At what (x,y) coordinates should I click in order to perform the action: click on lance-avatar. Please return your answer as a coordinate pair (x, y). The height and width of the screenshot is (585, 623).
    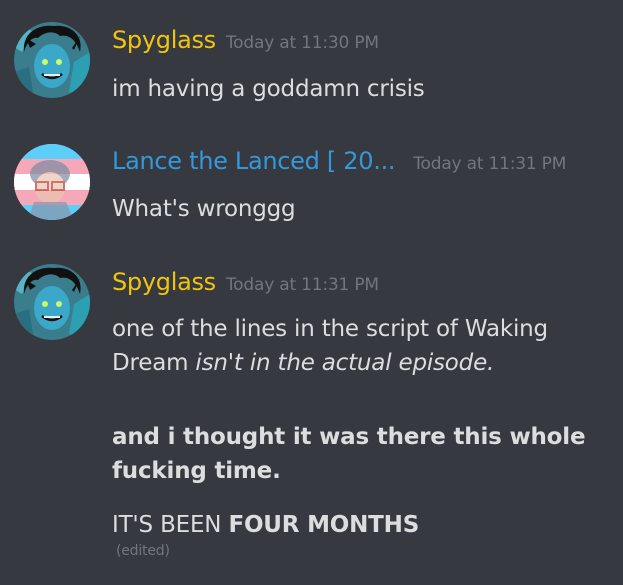
    Looking at the image, I should click on (52, 182).